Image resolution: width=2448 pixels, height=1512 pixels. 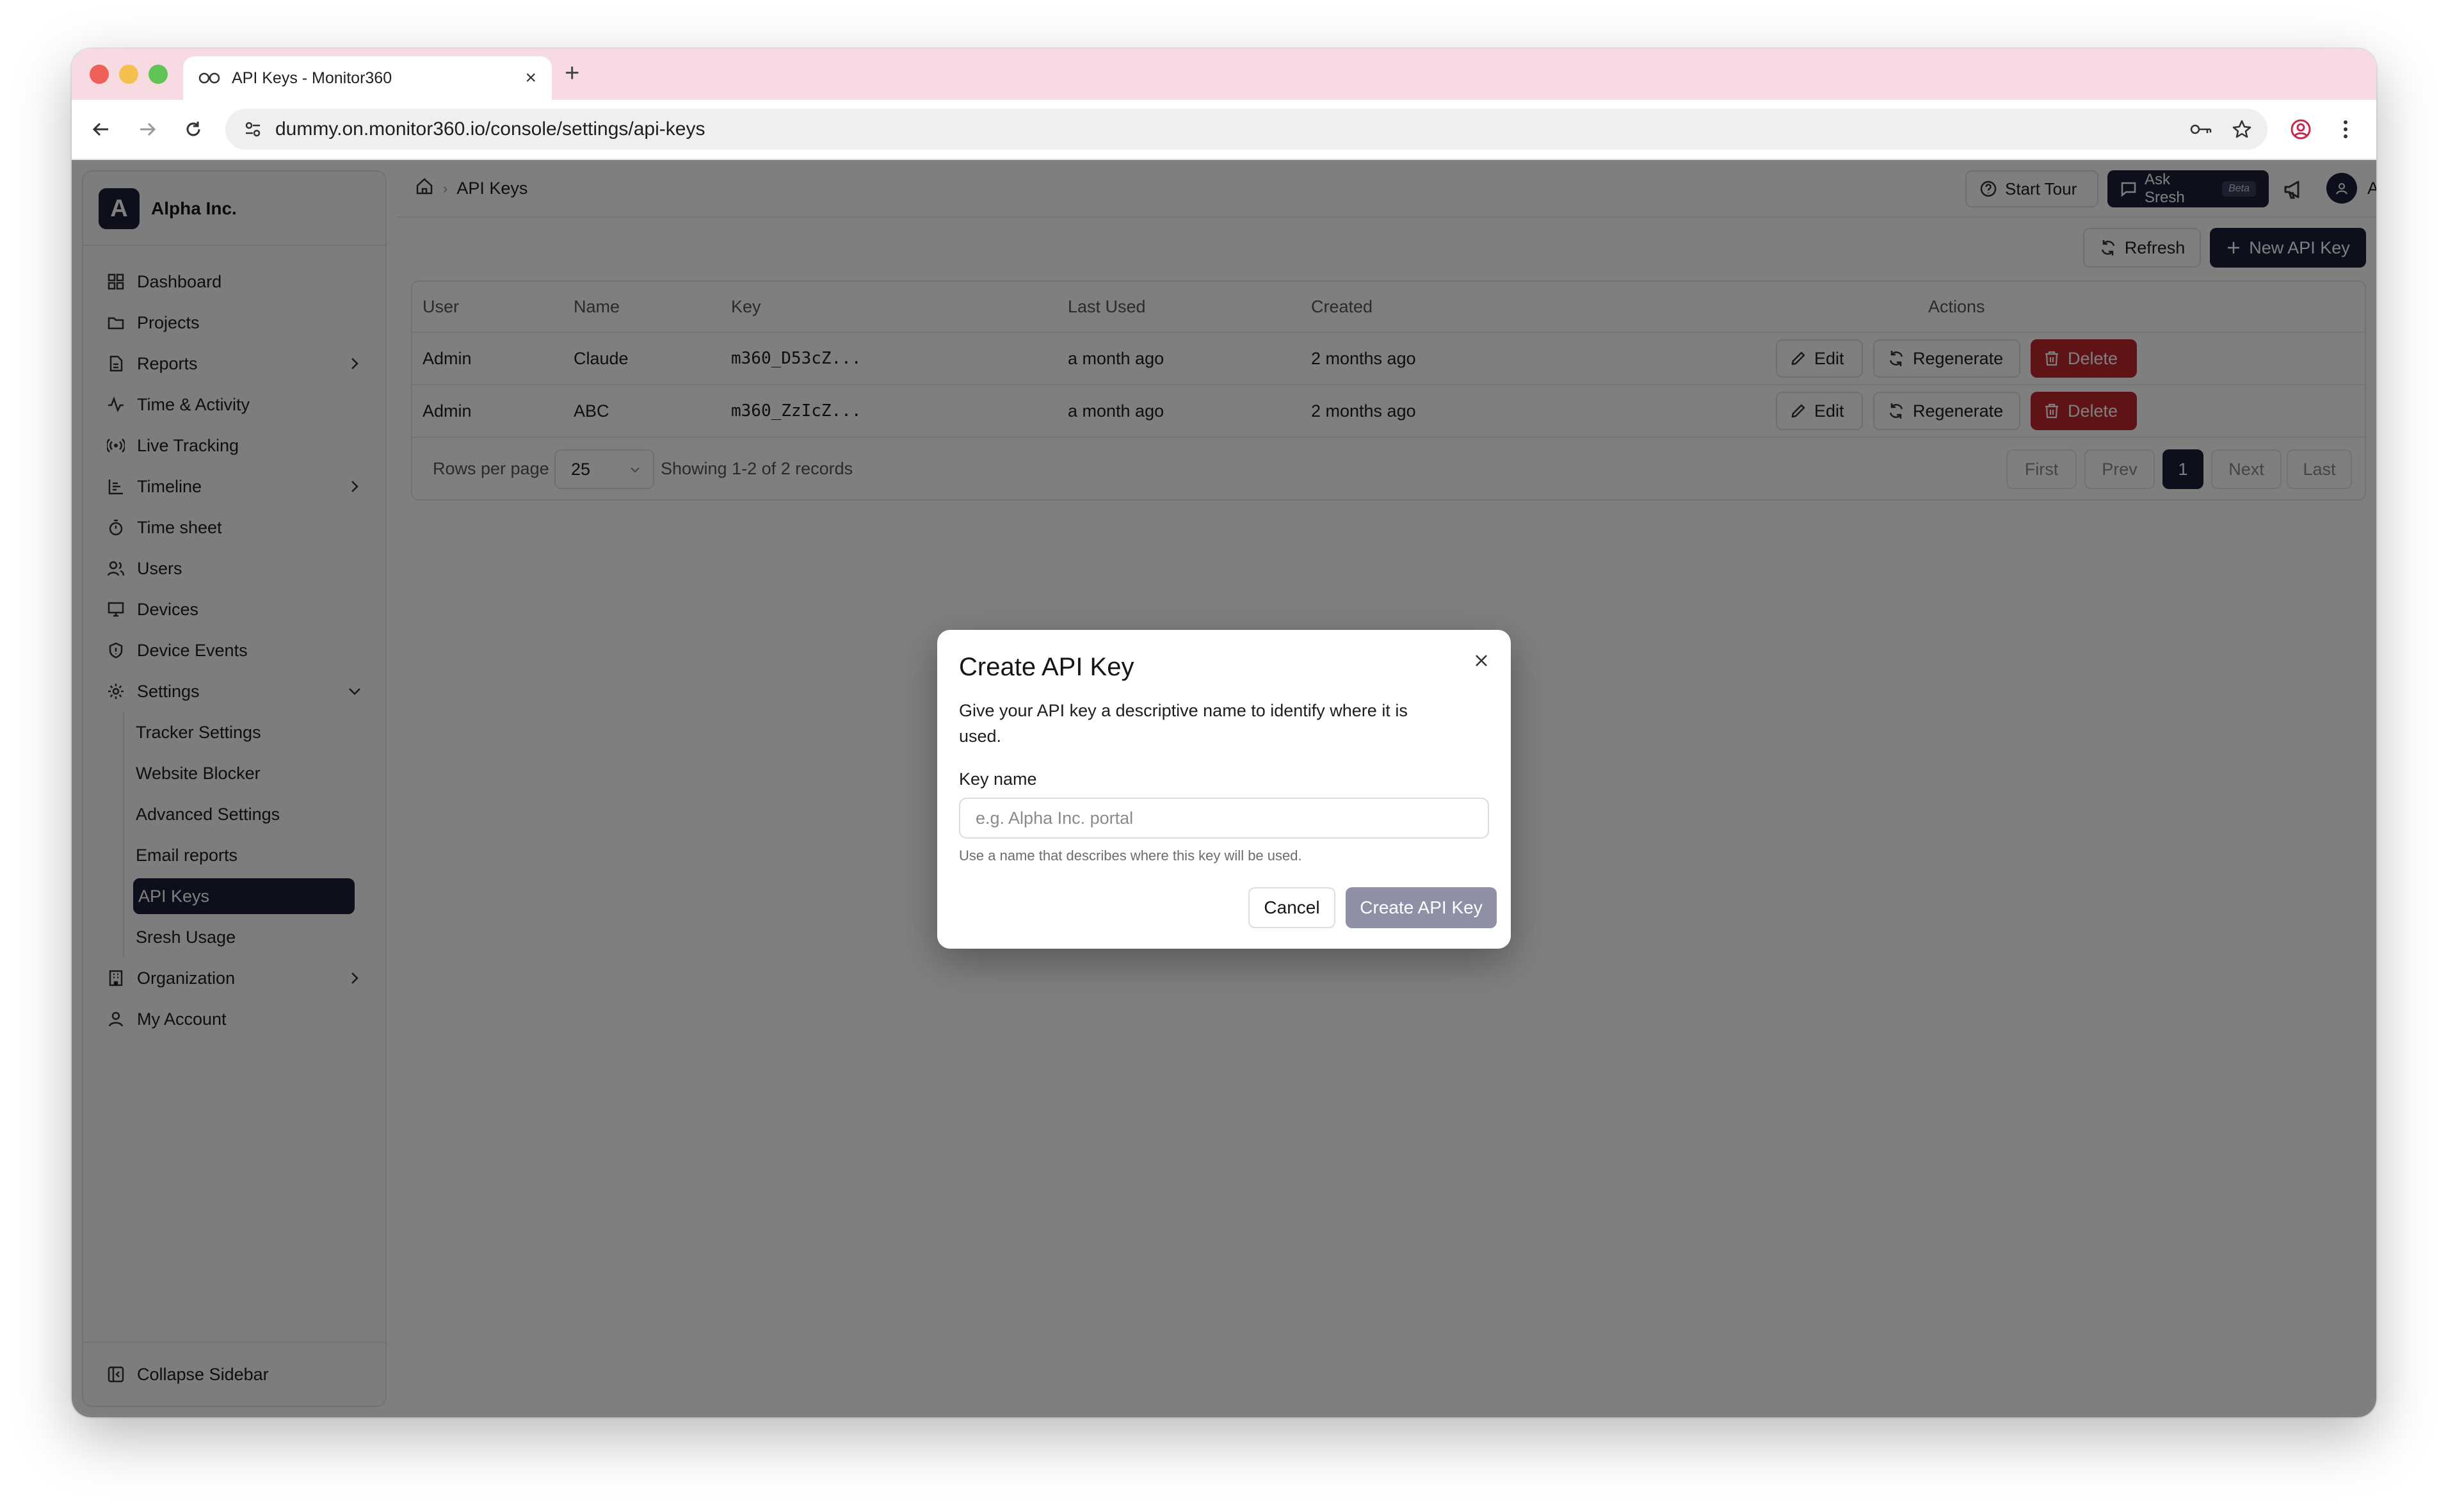 I want to click on site-settings-icon, so click(x=252, y=129).